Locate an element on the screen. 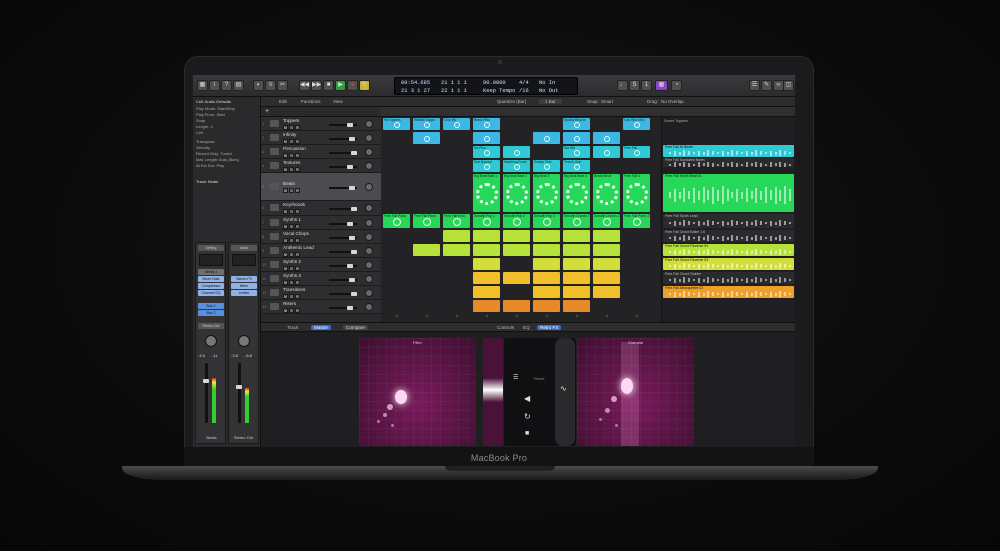  track-name: Synths 2 is located at coordinates (292, 261).